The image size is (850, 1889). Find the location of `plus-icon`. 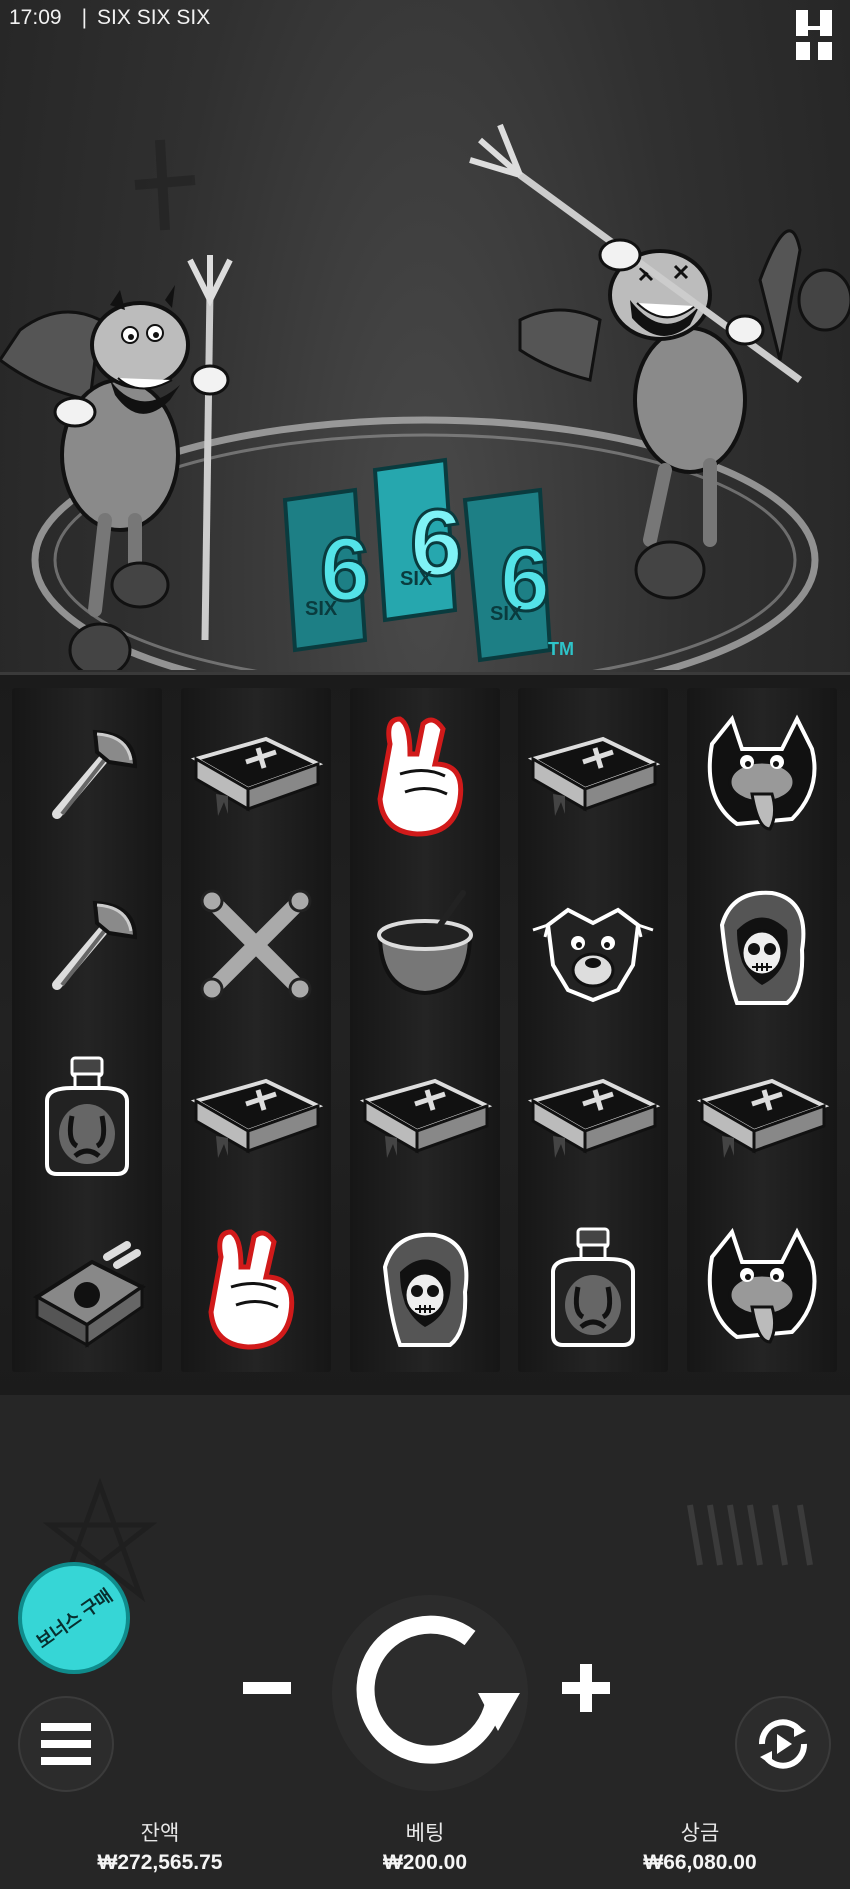

plus-icon is located at coordinates (586, 1688).